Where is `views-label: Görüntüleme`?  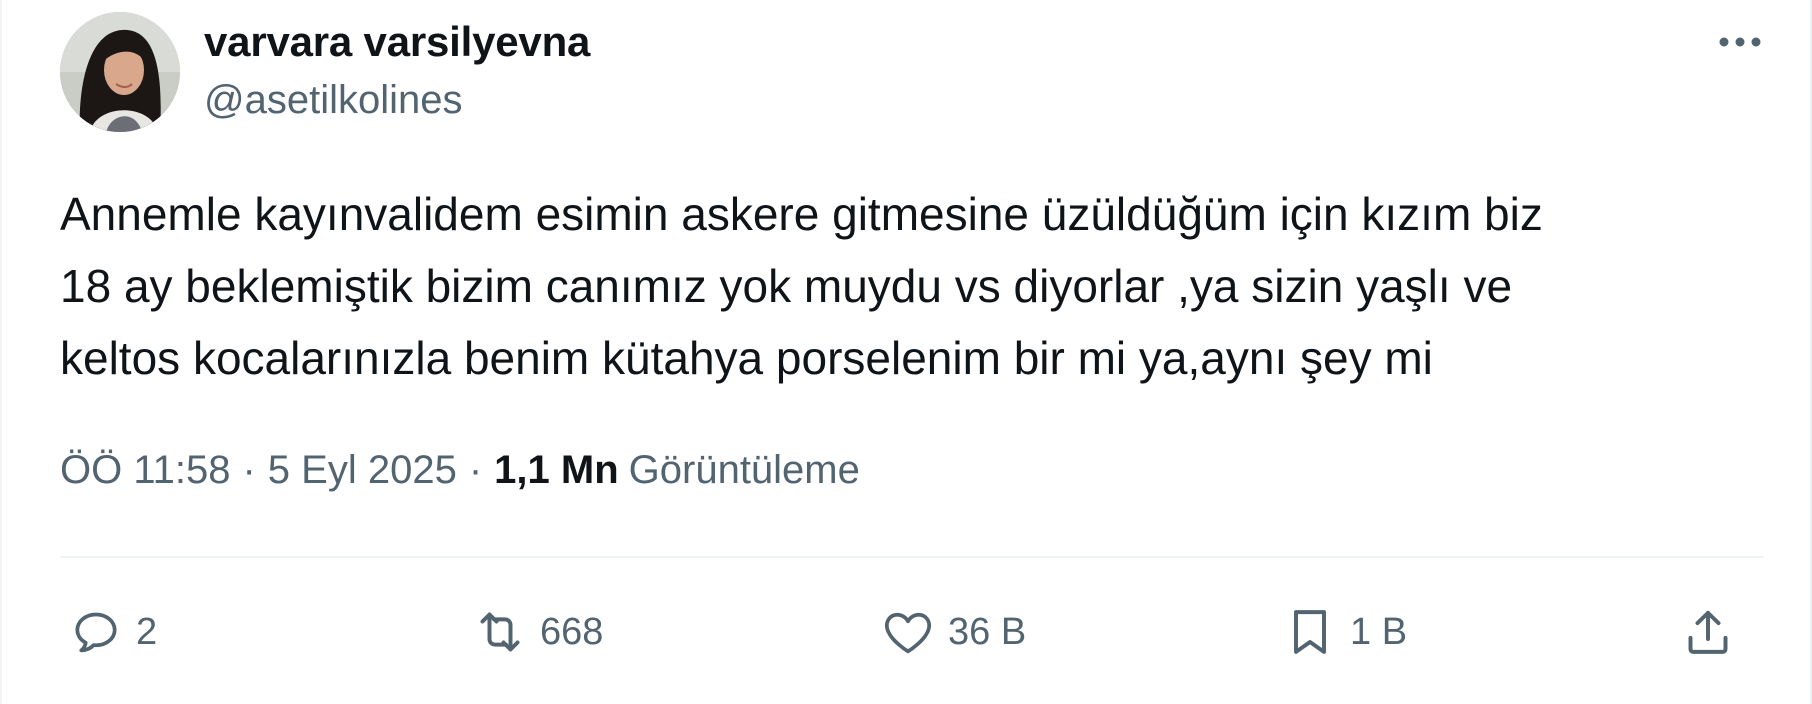 views-label: Görüntüleme is located at coordinates (744, 470).